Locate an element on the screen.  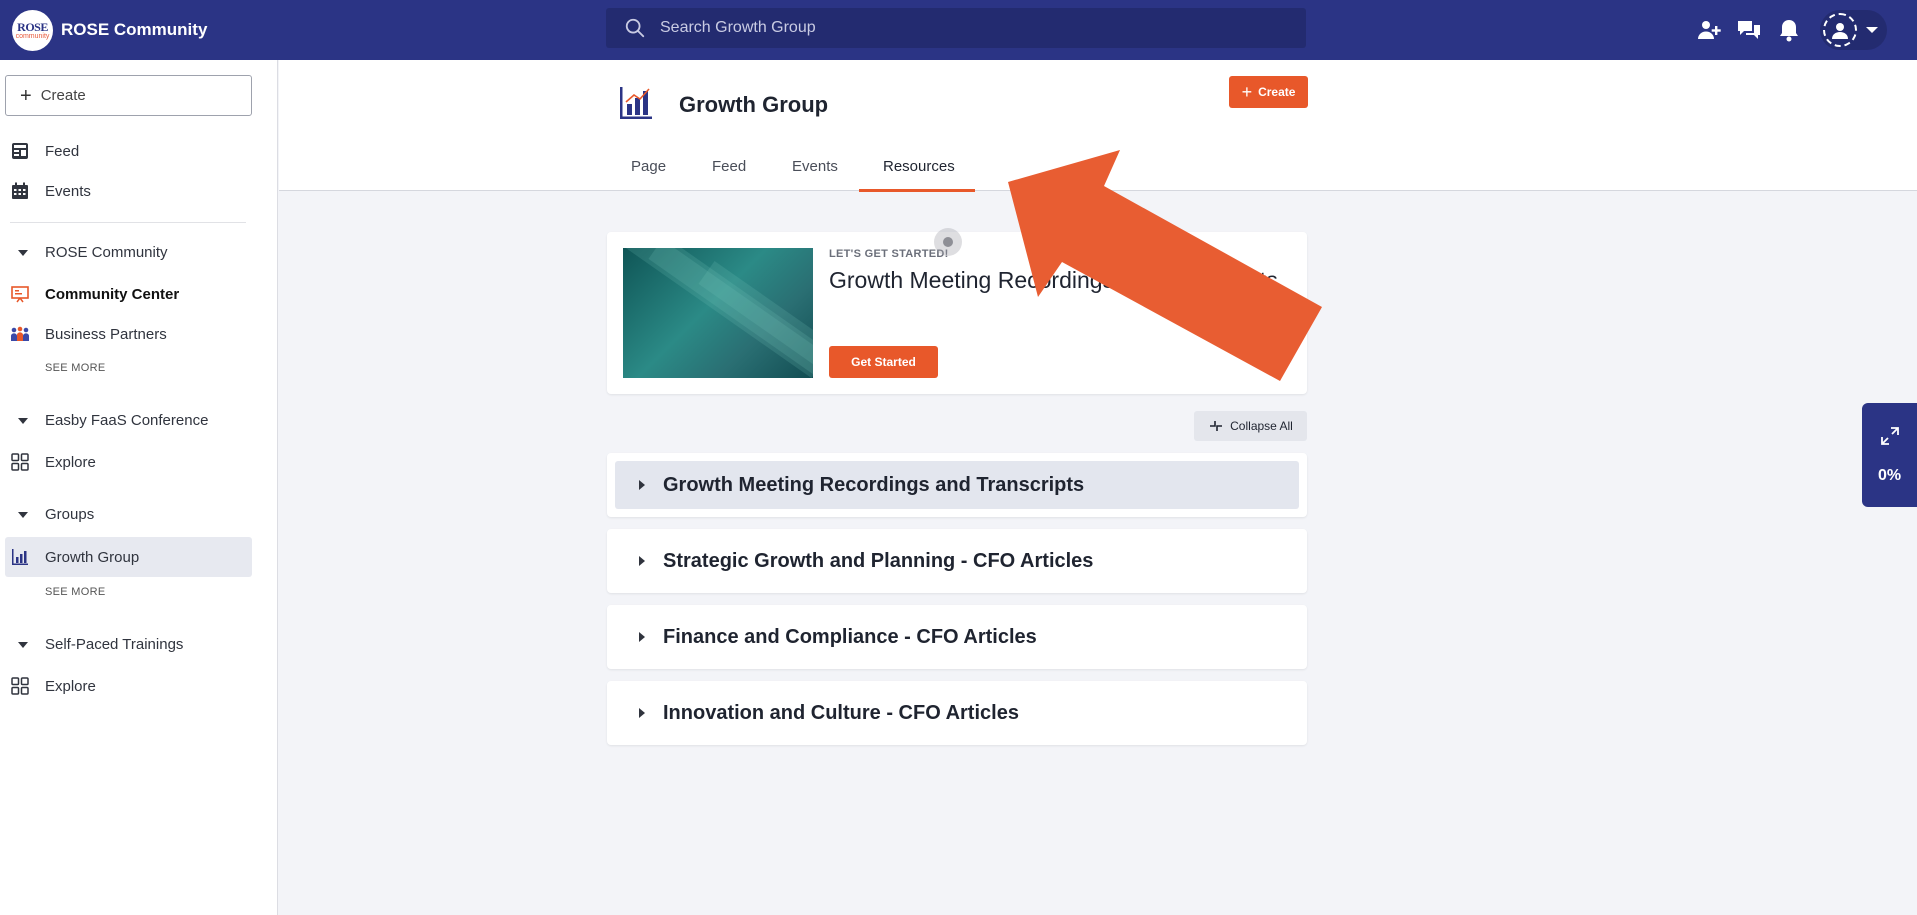
top-nav-bar: ROSE community ROSE Community is located at coordinates (958, 30).